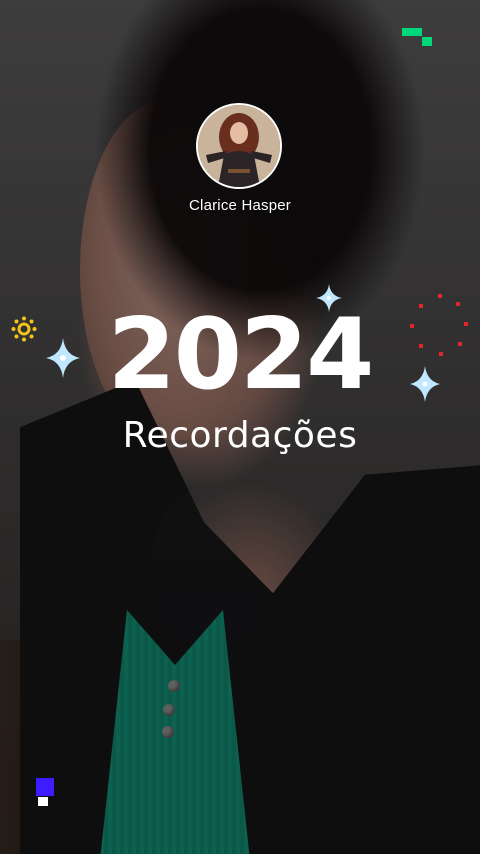  I want to click on profile-username: Clarice Hasper, so click(240, 205).